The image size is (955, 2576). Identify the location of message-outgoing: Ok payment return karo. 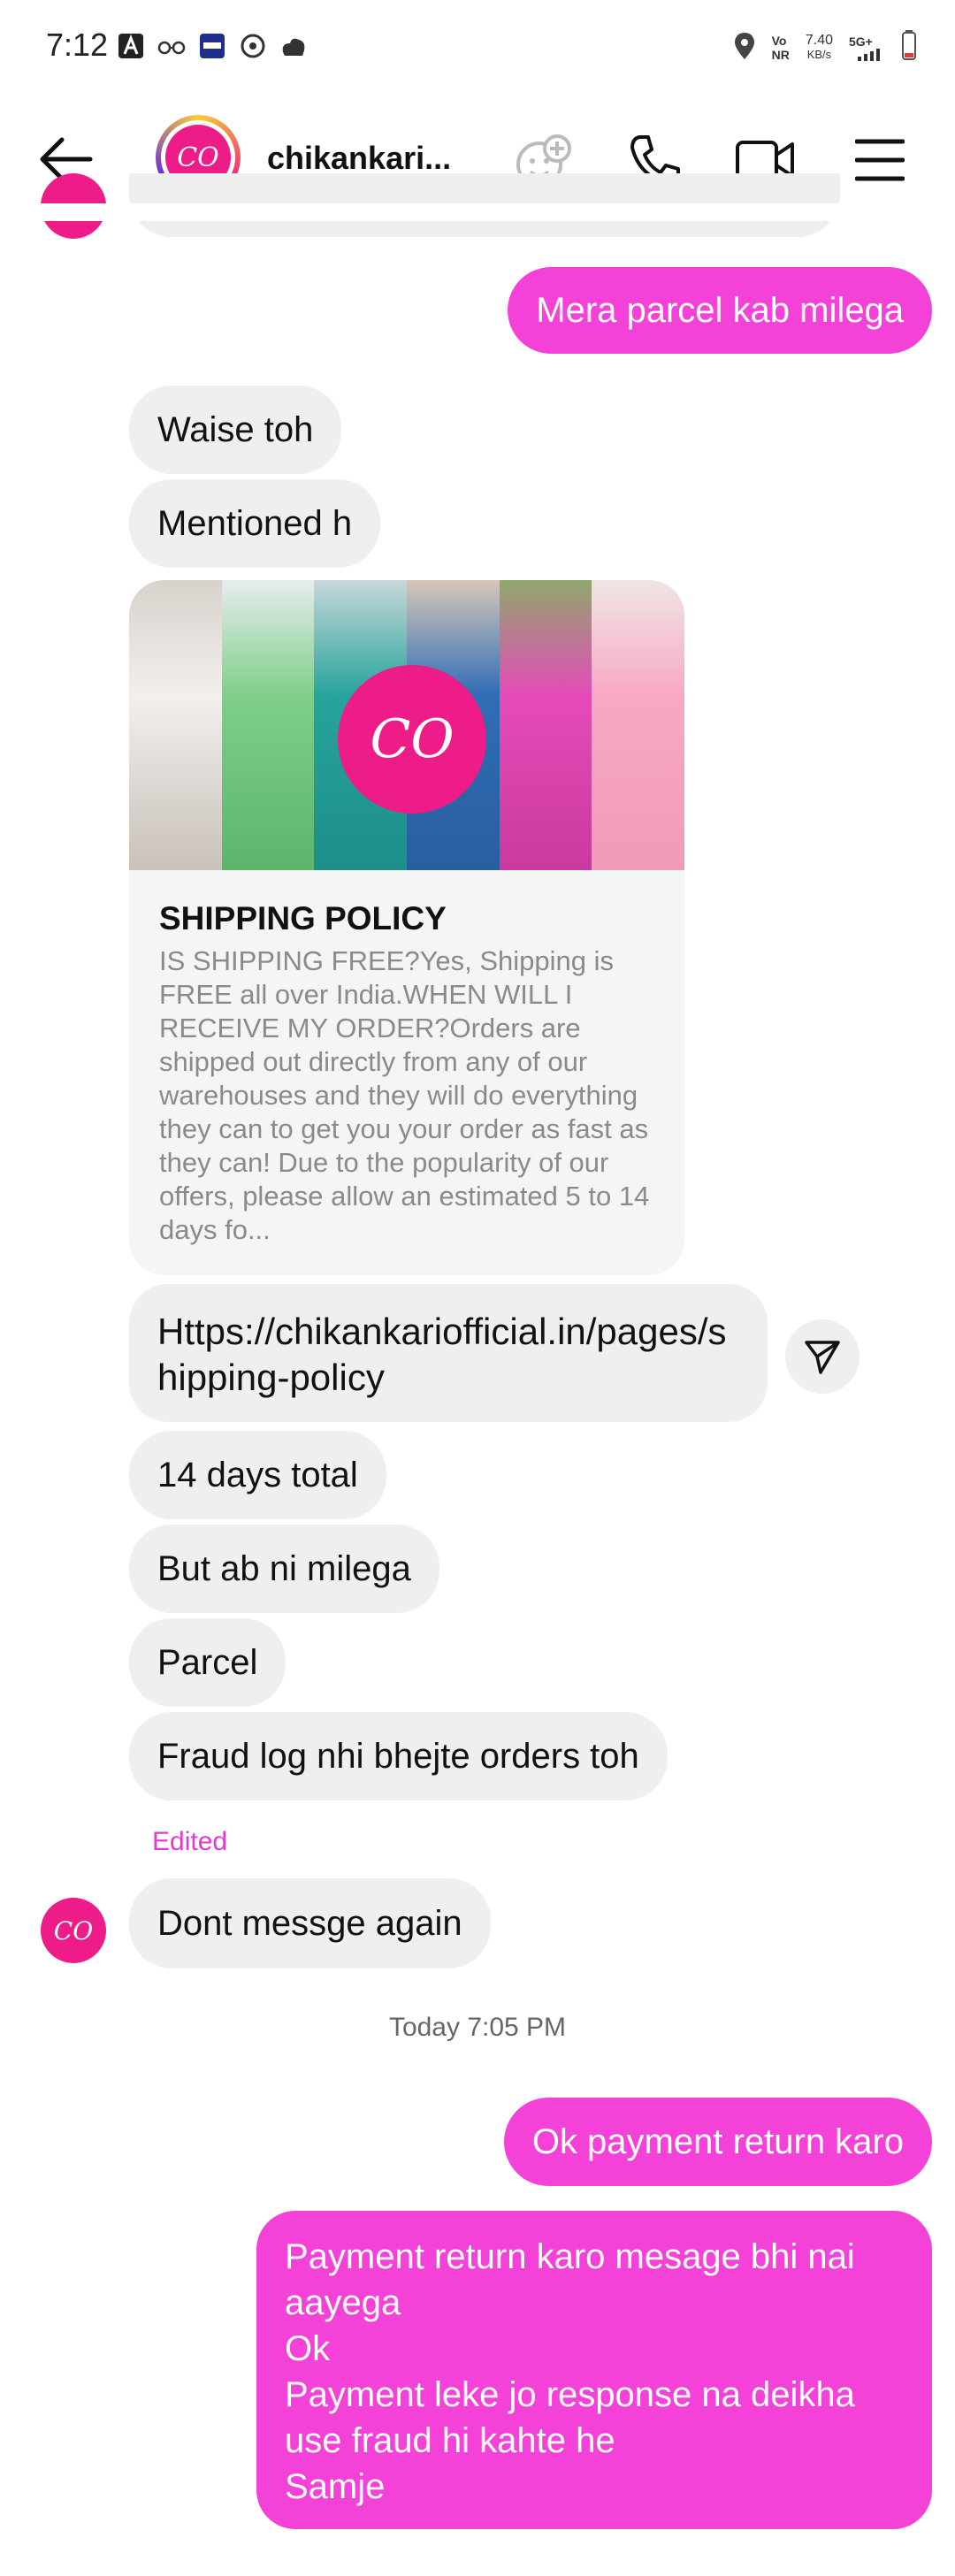
(718, 2142).